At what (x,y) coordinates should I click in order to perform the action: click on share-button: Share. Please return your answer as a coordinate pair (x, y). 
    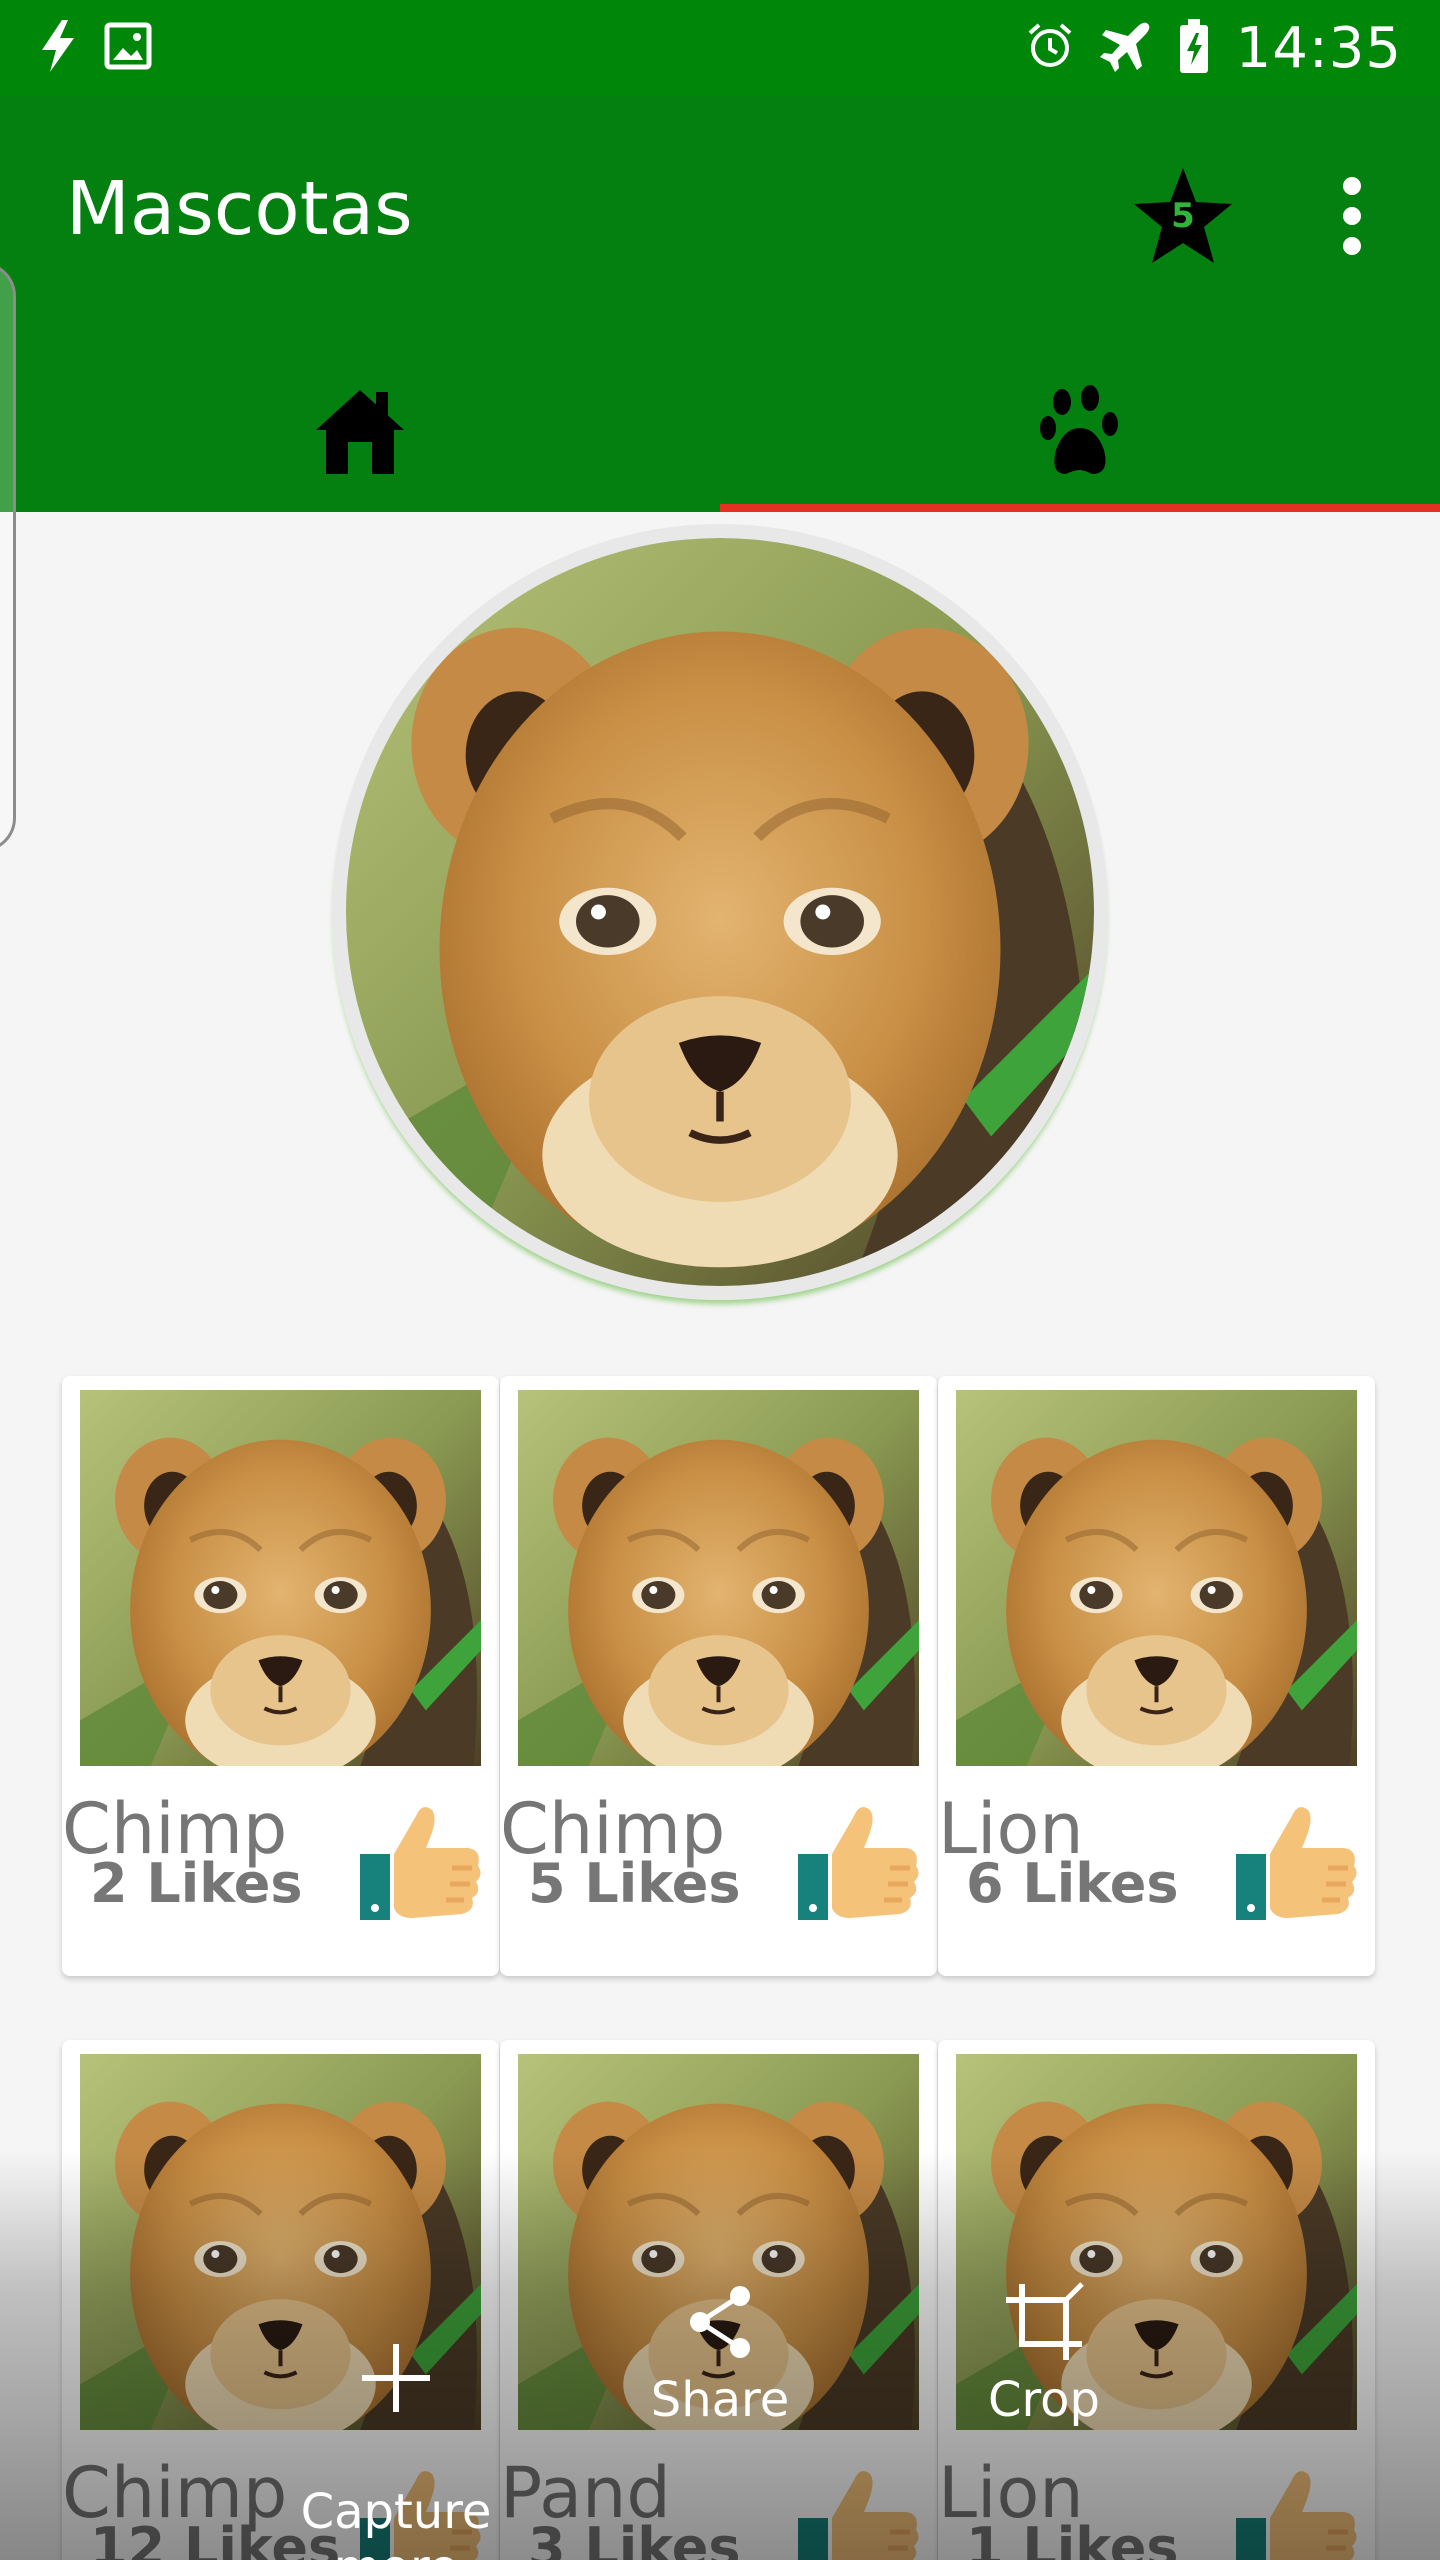
    Looking at the image, I should click on (720, 2354).